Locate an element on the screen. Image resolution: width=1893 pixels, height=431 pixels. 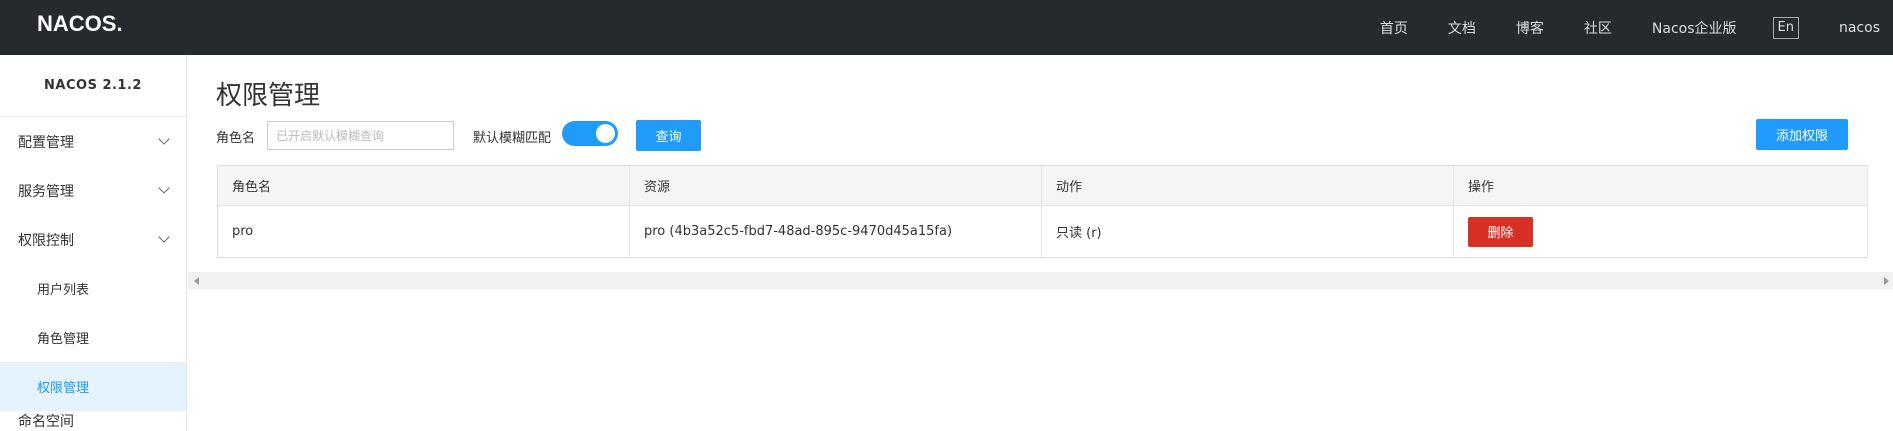
cell-action: 只读 (r) is located at coordinates (1247, 231).